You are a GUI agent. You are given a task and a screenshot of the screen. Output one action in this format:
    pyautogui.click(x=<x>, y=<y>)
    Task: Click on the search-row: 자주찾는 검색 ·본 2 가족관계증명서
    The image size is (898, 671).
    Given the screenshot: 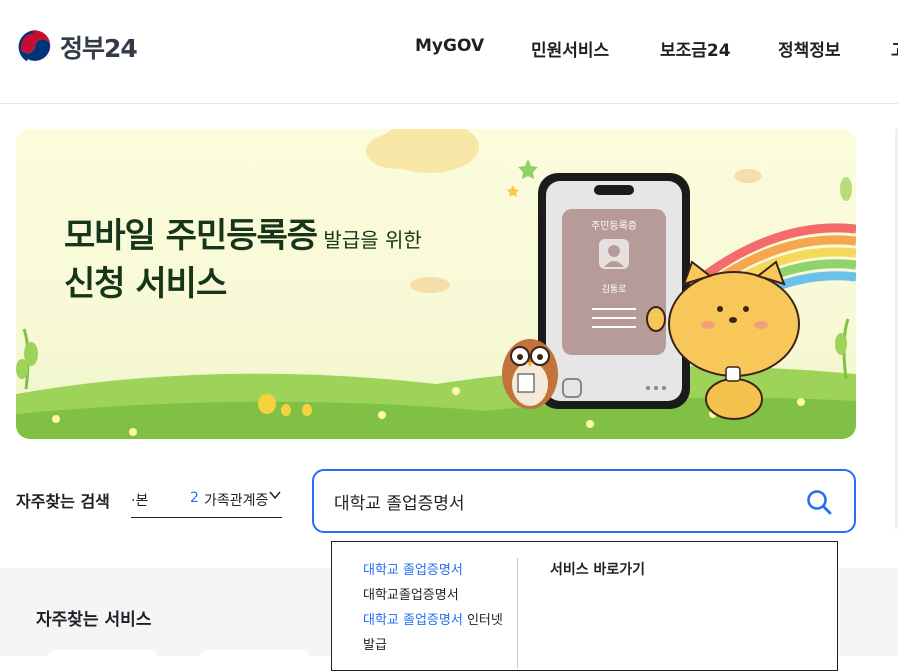 What is the action you would take?
    pyautogui.click(x=449, y=501)
    